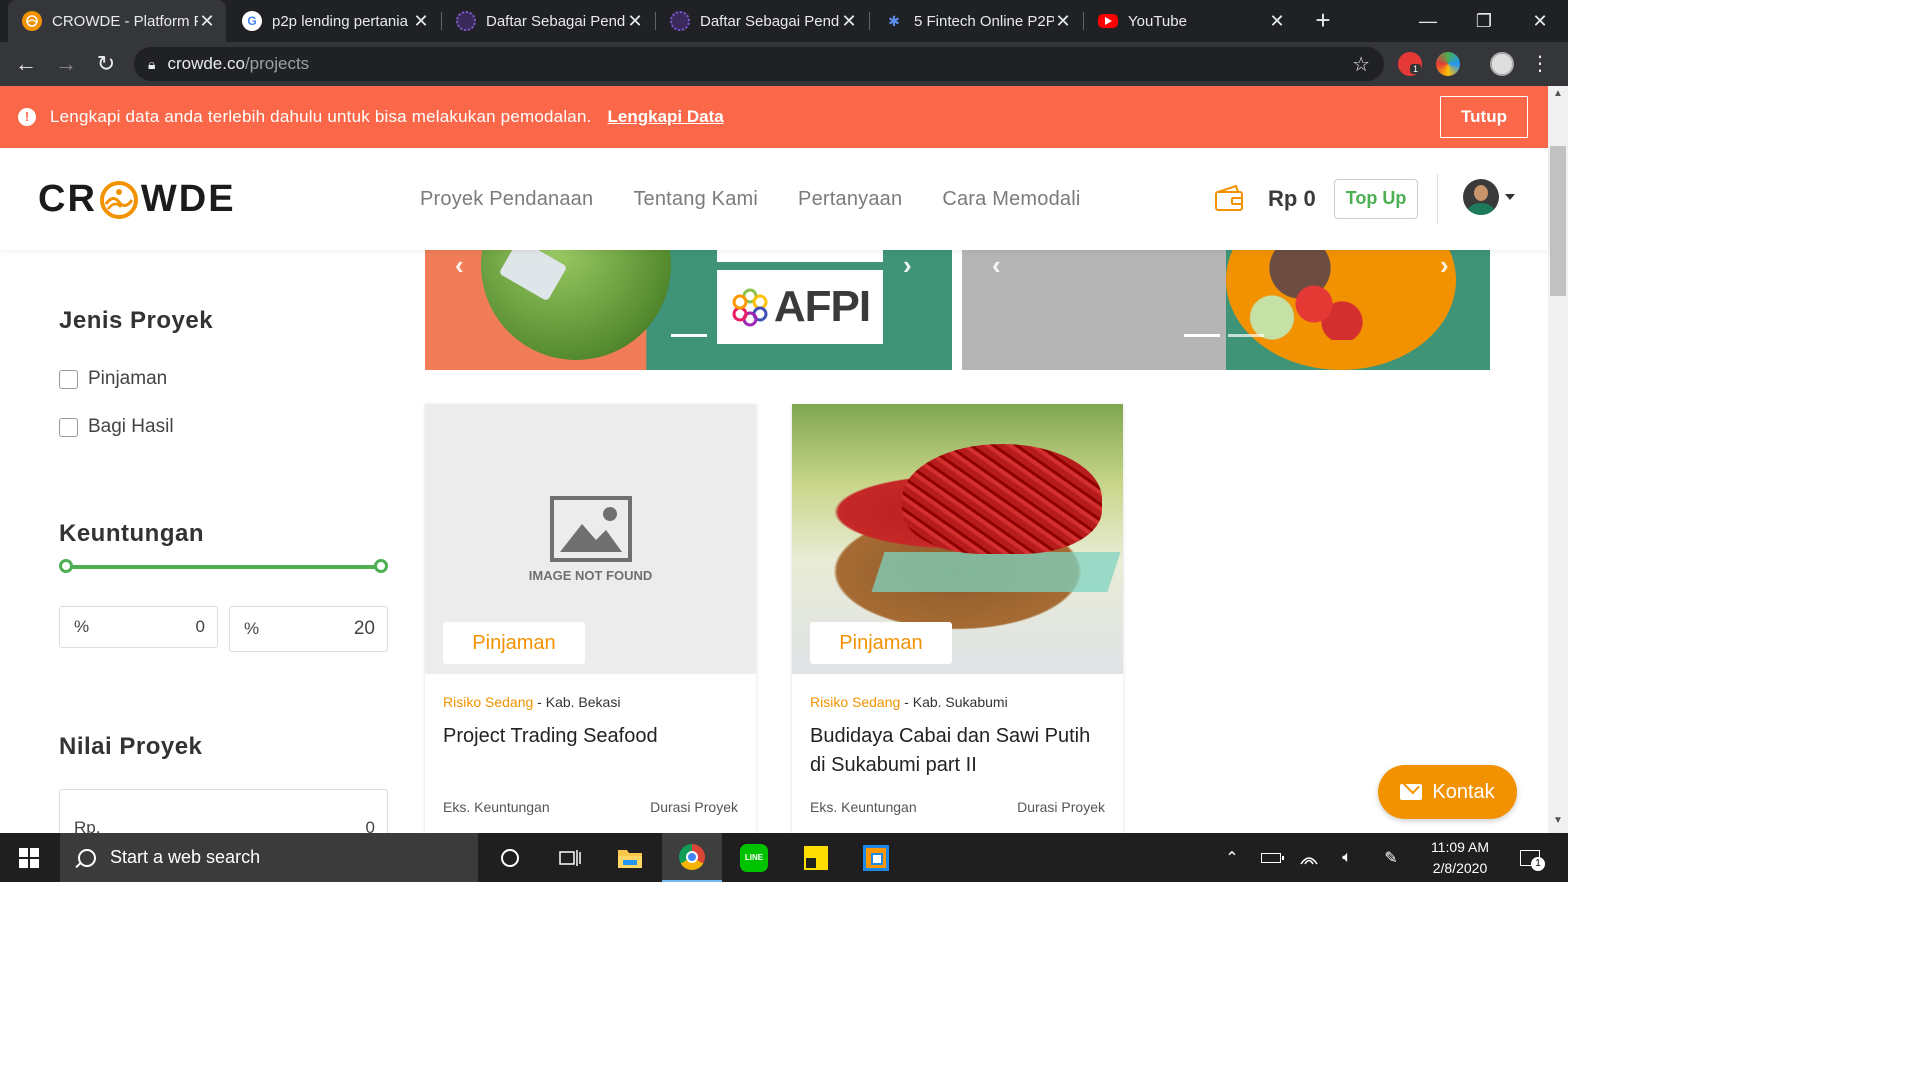 This screenshot has width=1920, height=1080. I want to click on show-hidden-icons-chevron-icon: ⌃, so click(1232, 857).